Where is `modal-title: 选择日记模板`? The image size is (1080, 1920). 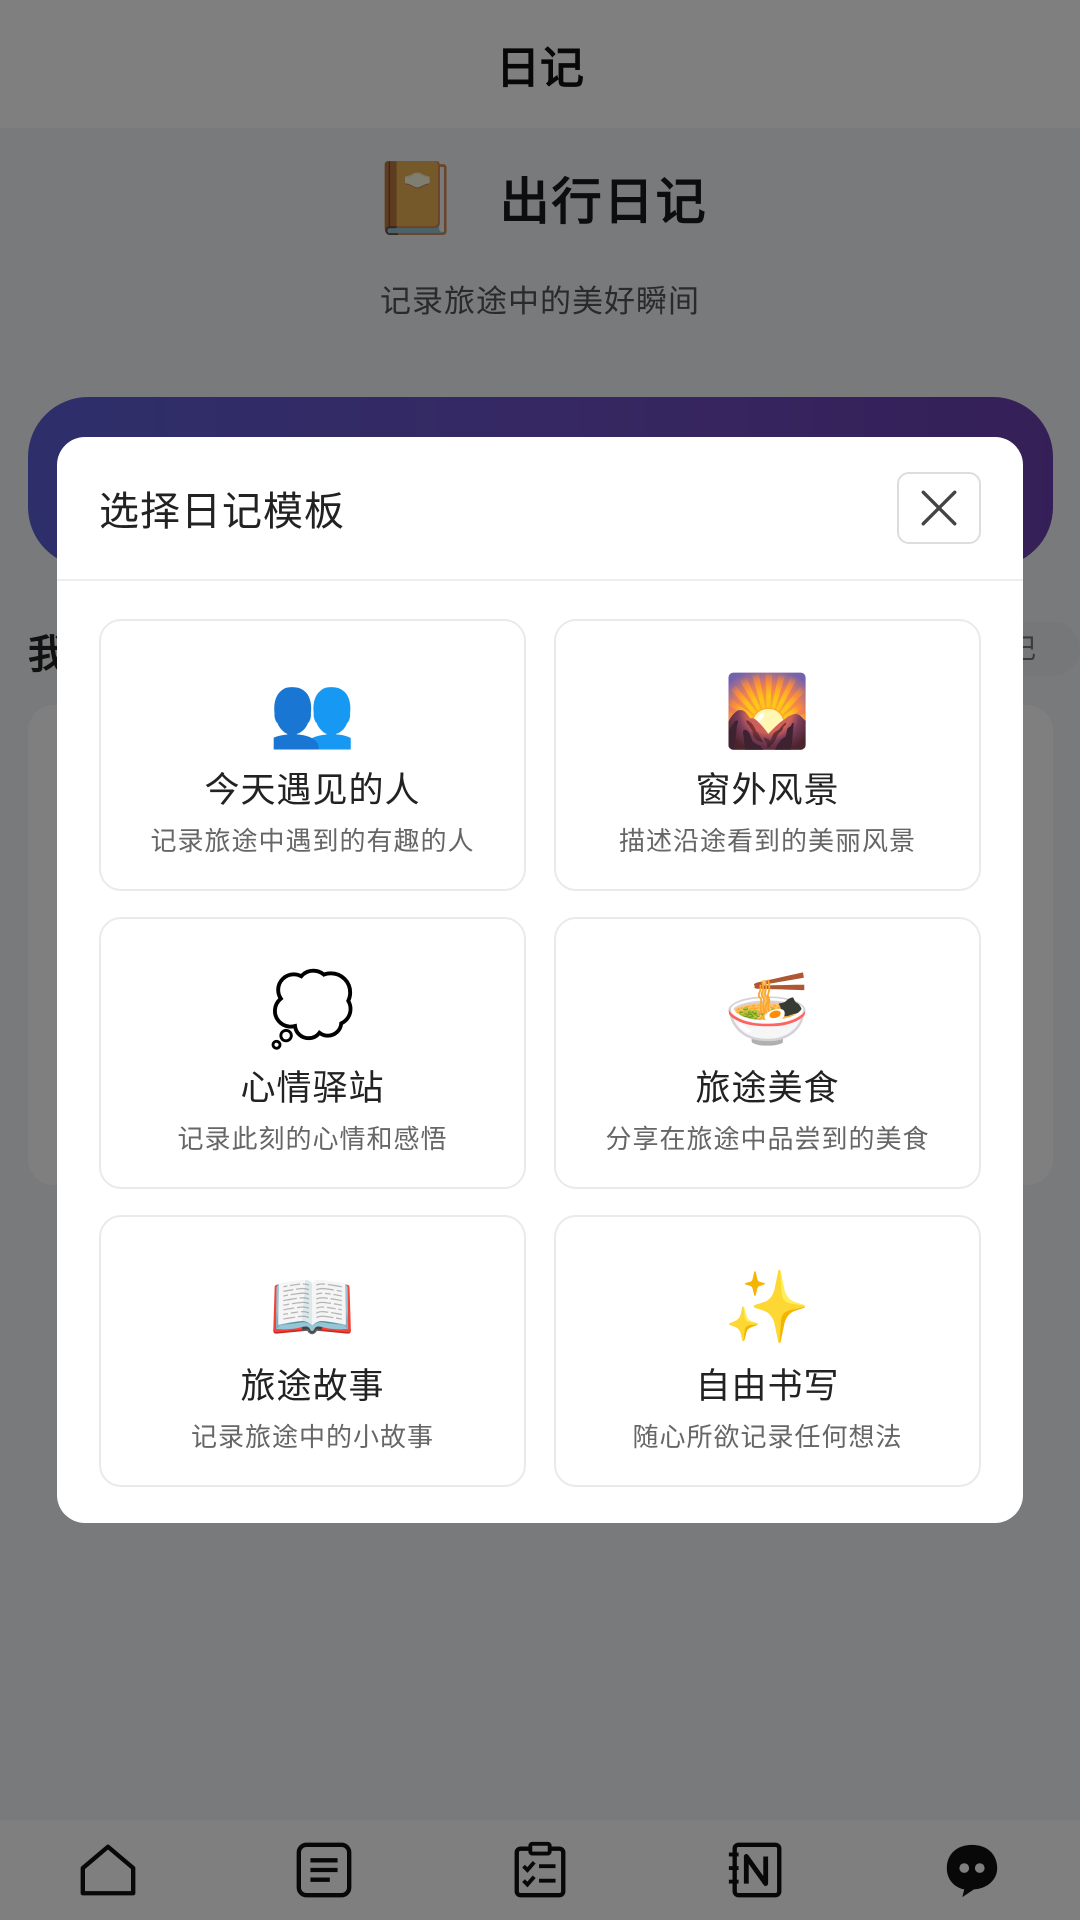 modal-title: 选择日记模板 is located at coordinates (222, 512).